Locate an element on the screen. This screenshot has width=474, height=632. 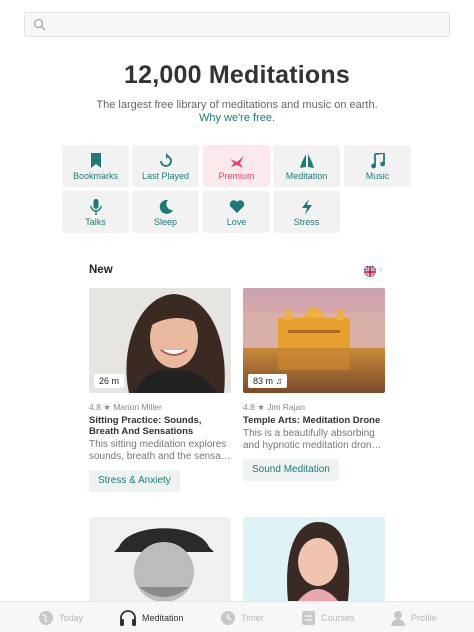
category-love: Love is located at coordinates (236, 212).